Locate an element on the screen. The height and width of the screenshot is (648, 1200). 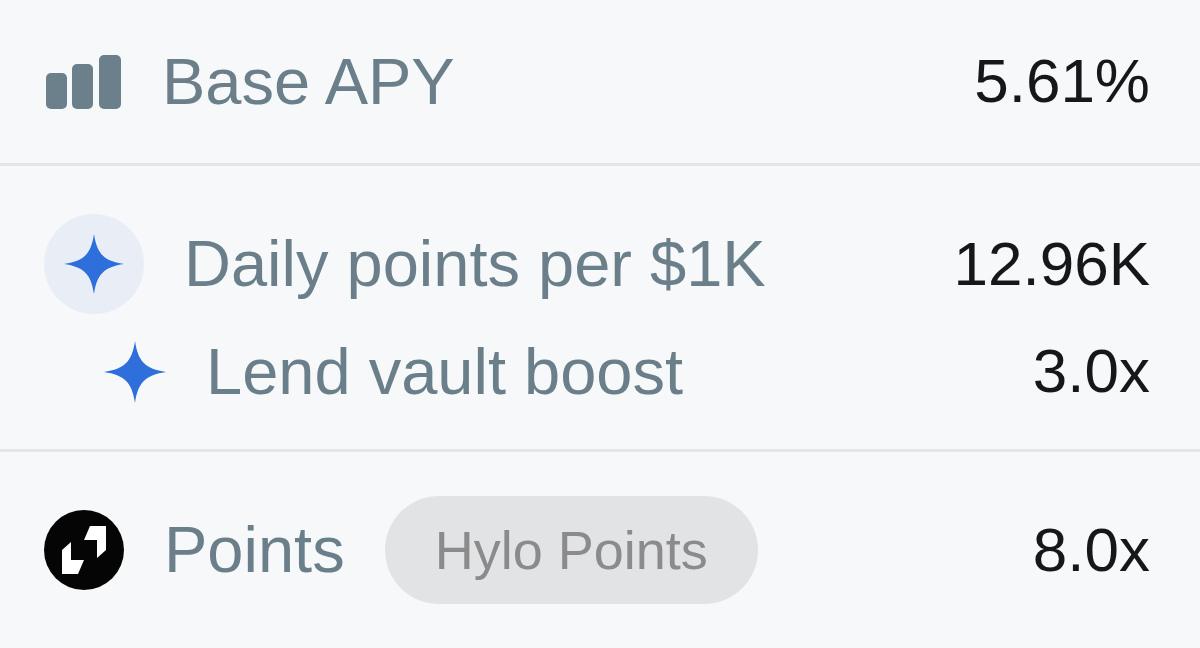
bar-chart-icon is located at coordinates (84, 81).